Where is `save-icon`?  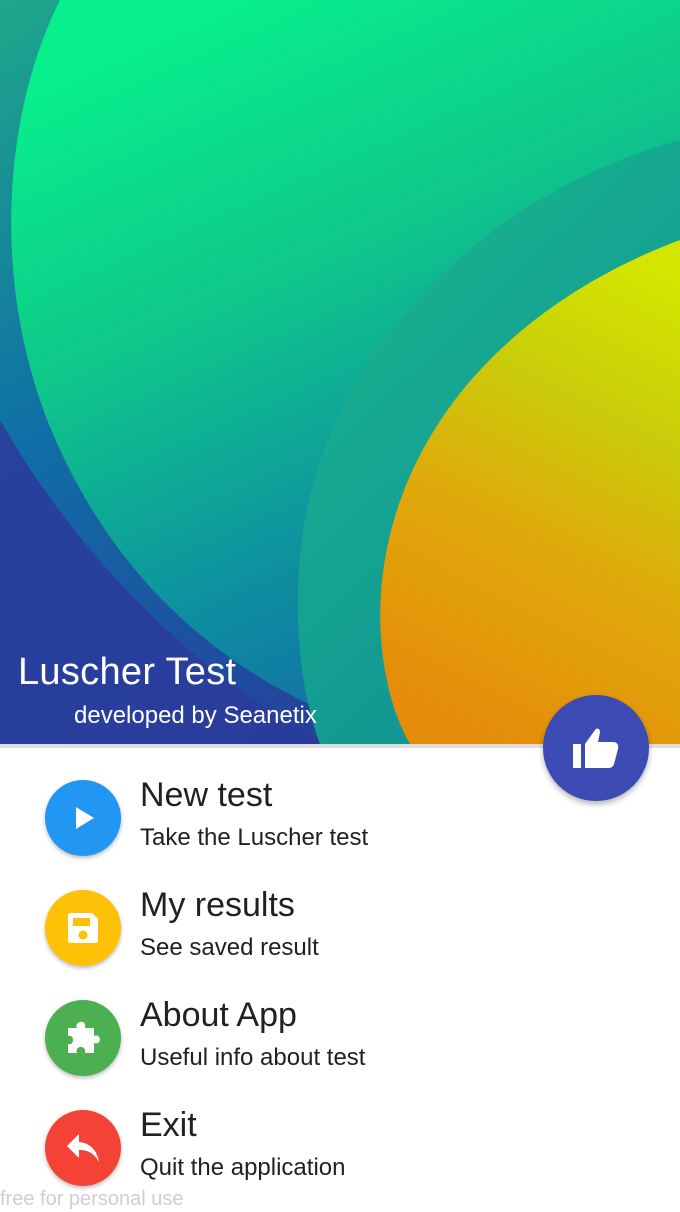
save-icon is located at coordinates (83, 928).